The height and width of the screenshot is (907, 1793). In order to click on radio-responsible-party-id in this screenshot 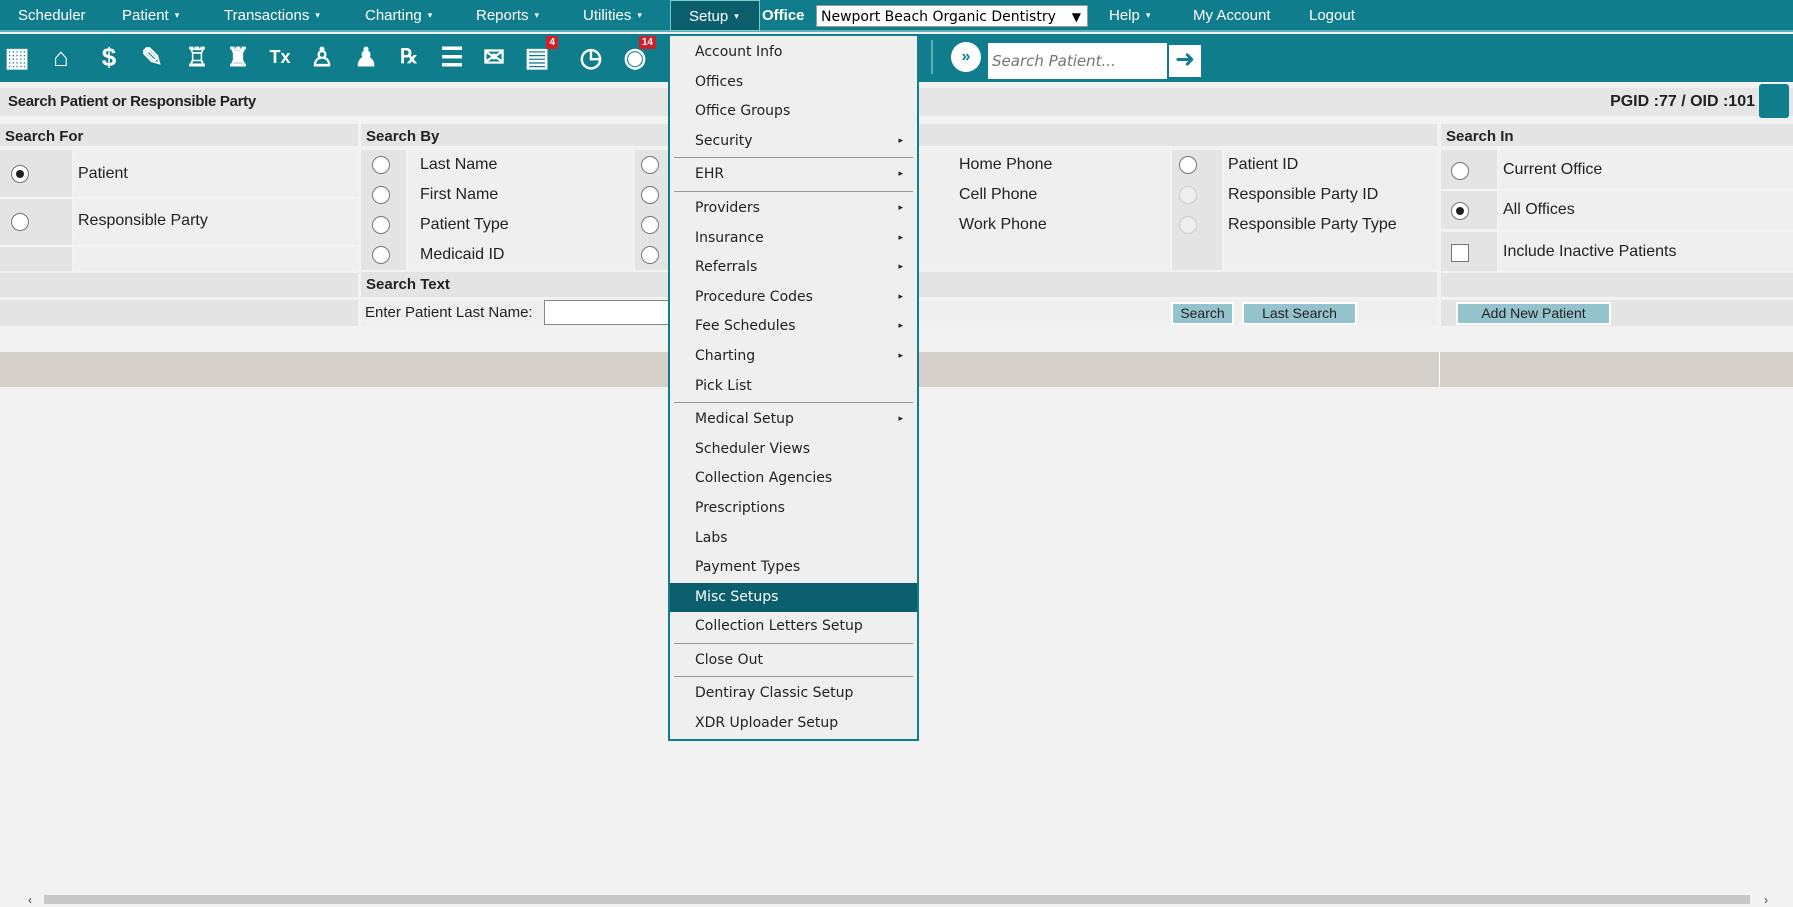, I will do `click(1188, 195)`.